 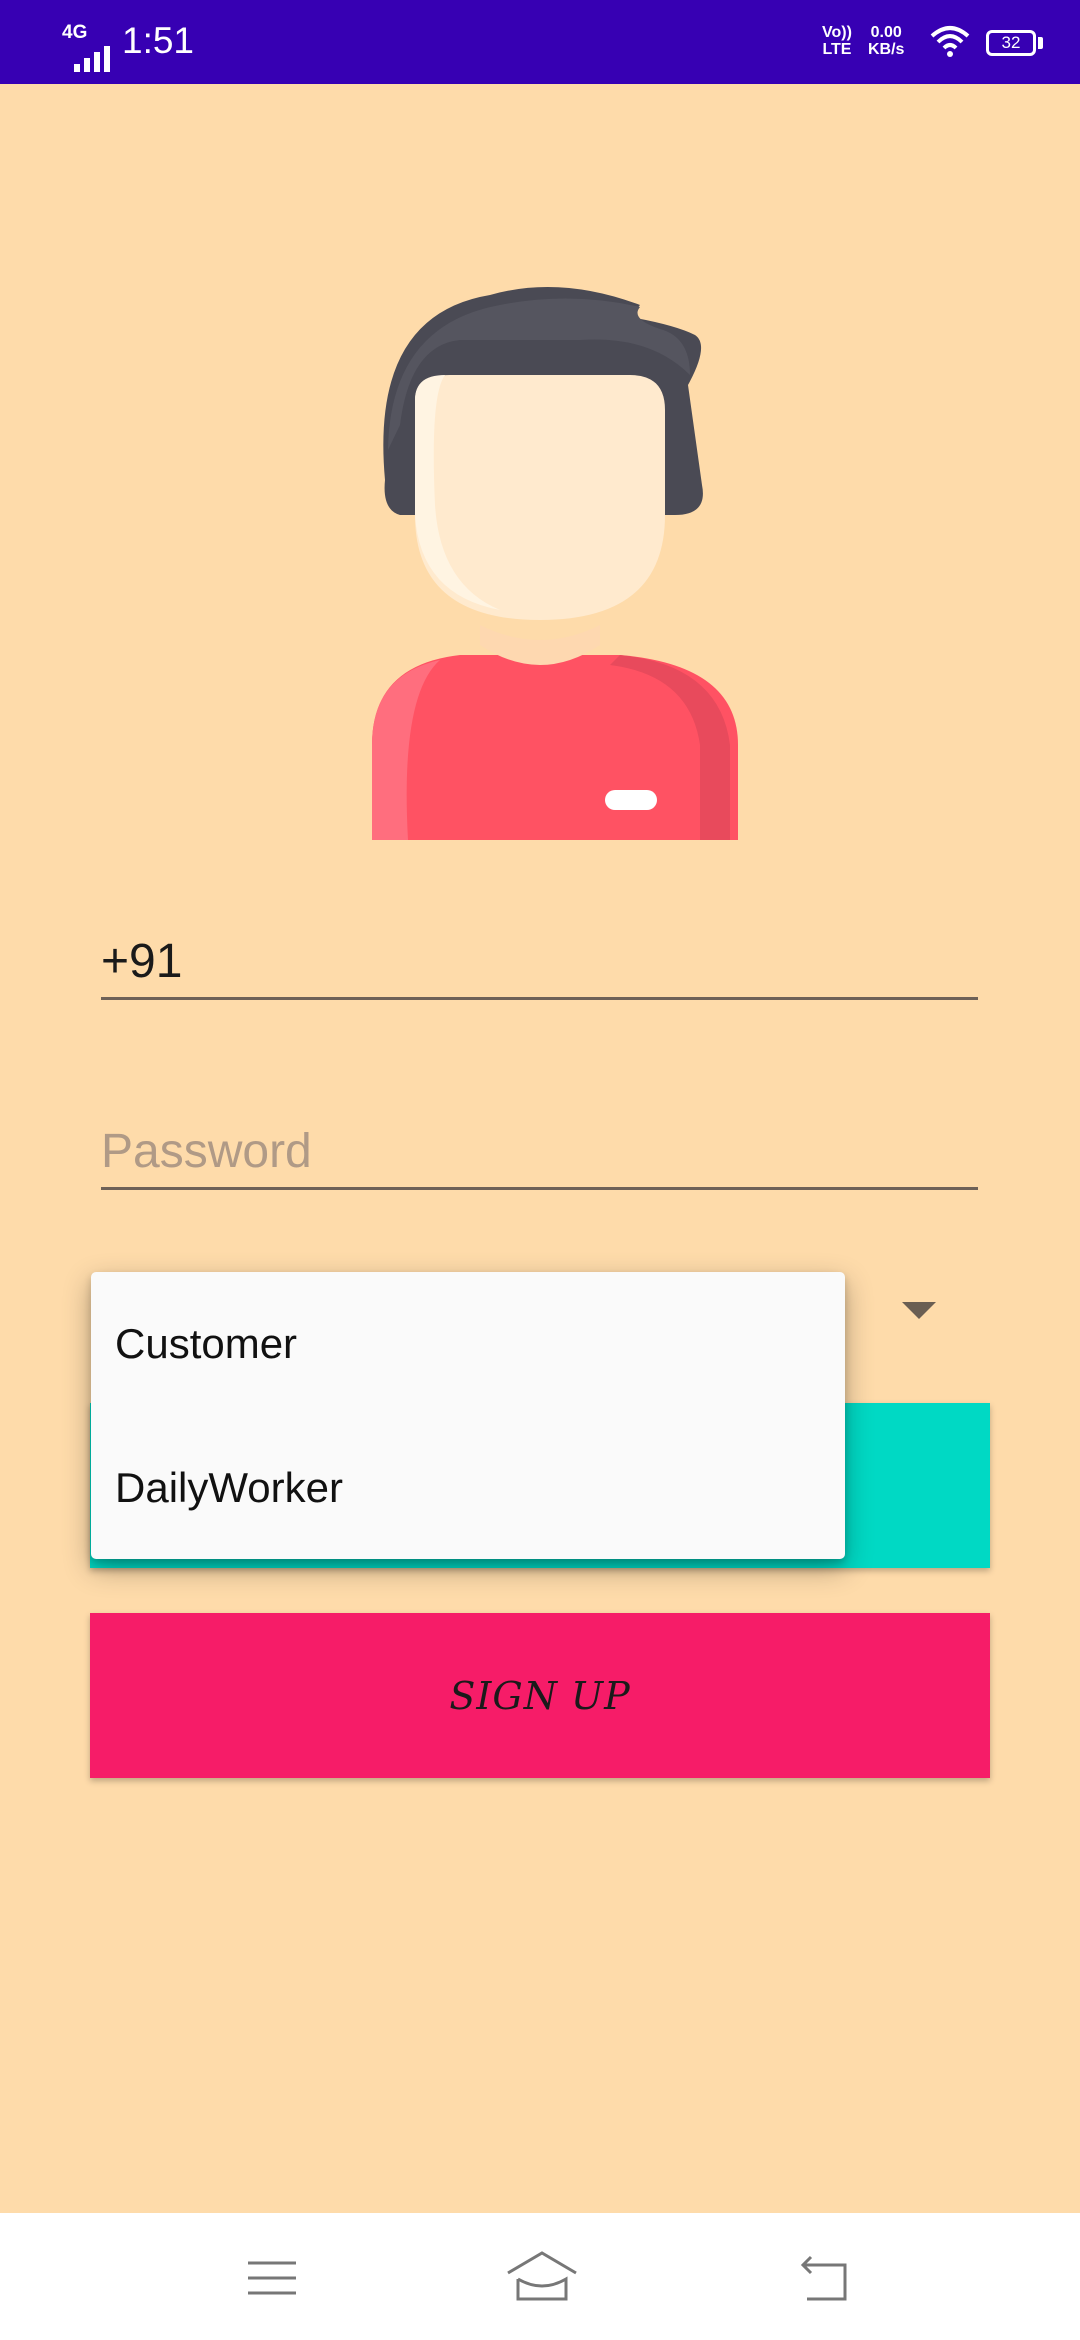 I want to click on home-icon, so click(x=540, y=2278).